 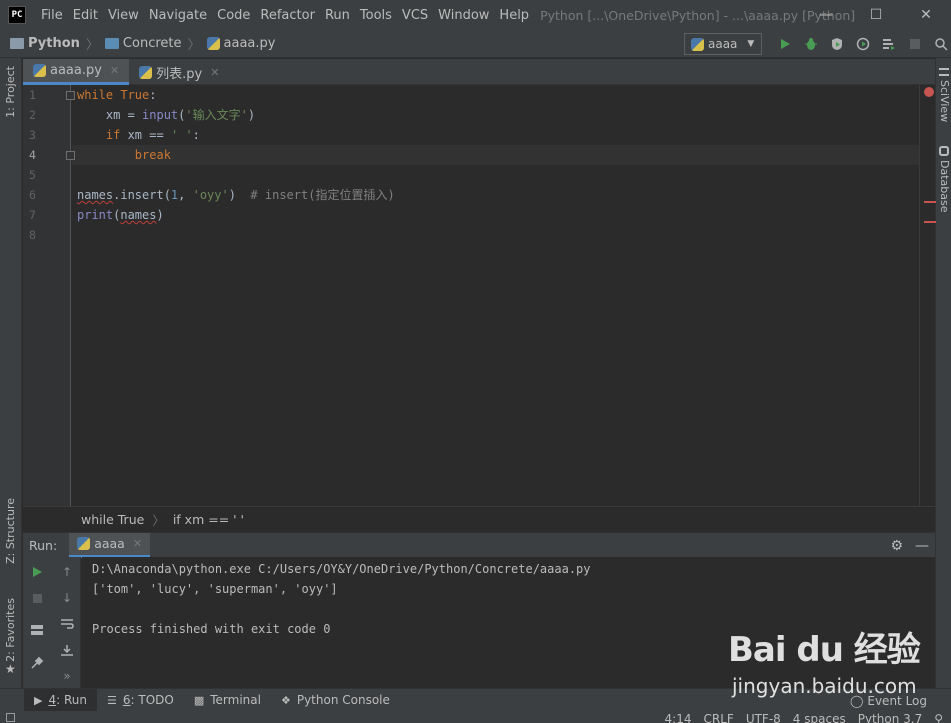 I want to click on run-tool-number: 4, so click(x=52, y=700).